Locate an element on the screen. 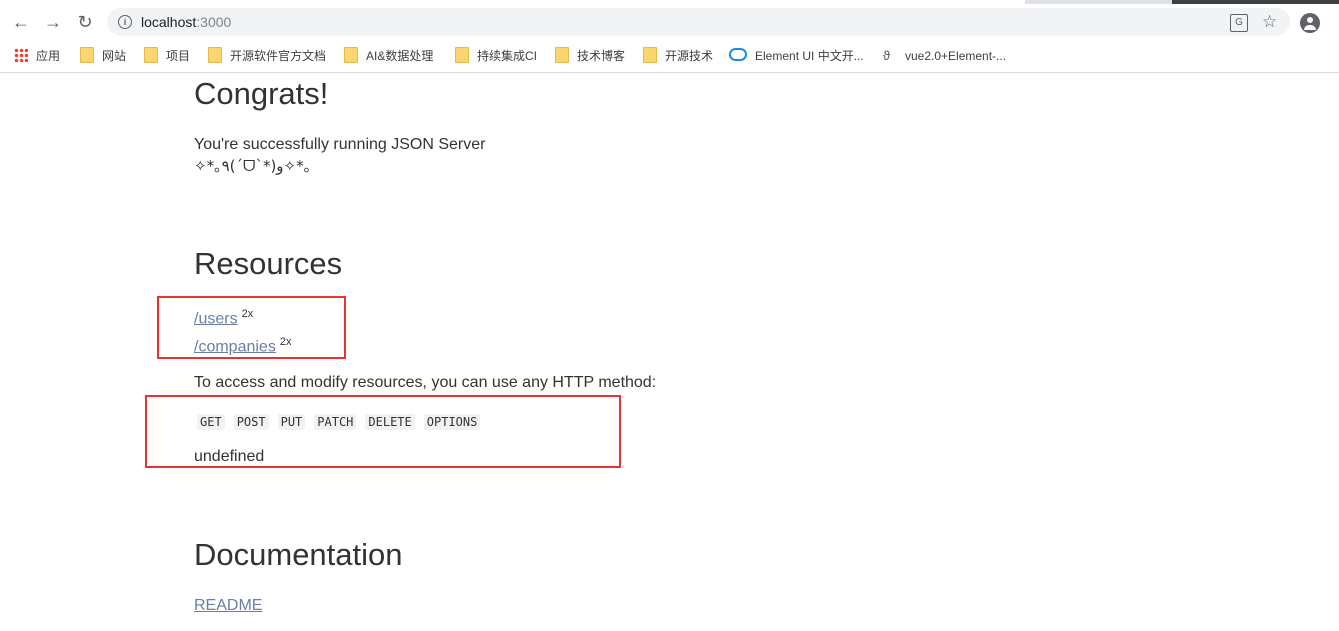  kaomoji-text: ✧*｡٩(ˊᗜˋ*)و✧*｡ is located at coordinates (253, 166).